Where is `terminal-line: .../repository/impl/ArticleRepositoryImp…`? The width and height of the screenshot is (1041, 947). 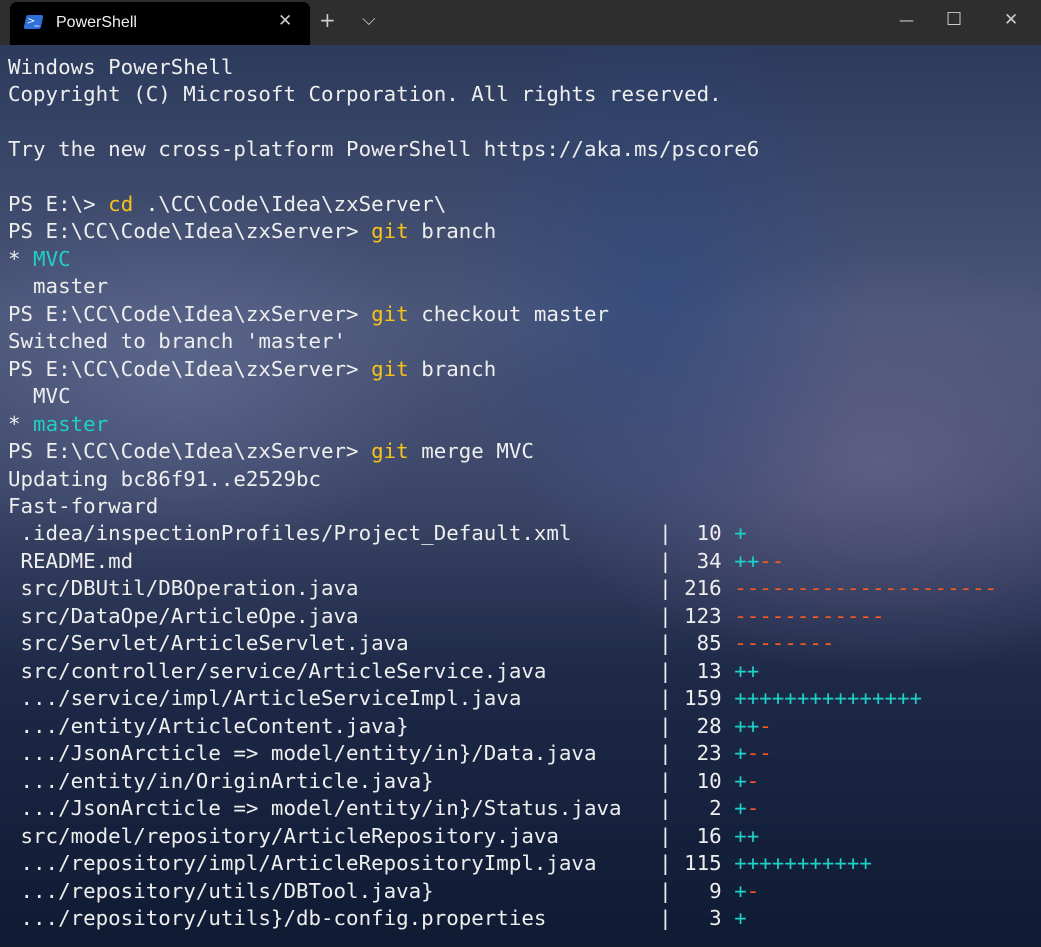 terminal-line: .../repository/impl/ArticleRepositoryImp… is located at coordinates (502, 863).